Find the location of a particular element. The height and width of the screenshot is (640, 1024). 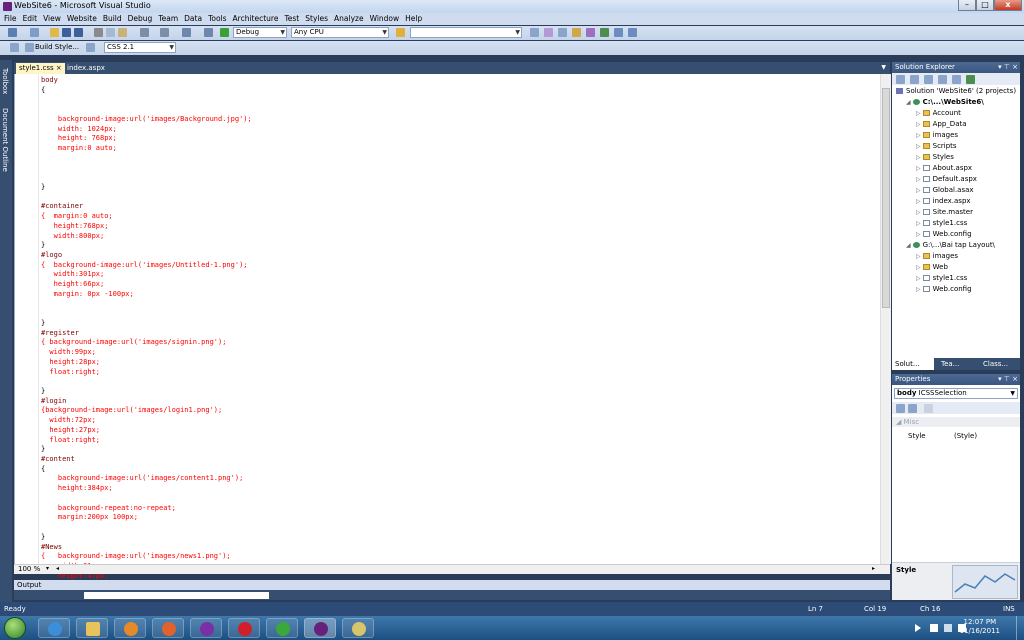

code-line: #News is located at coordinates (146, 548).